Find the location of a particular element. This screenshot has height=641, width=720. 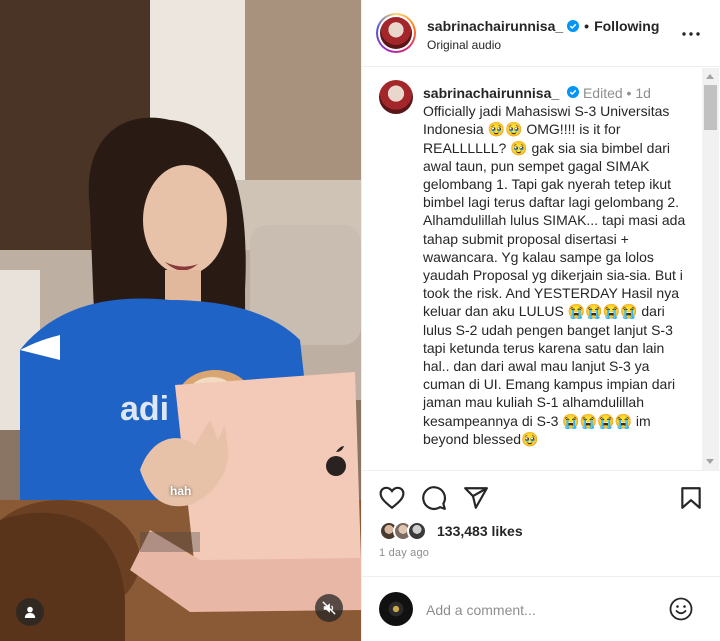

author-avatar is located at coordinates (396, 33).